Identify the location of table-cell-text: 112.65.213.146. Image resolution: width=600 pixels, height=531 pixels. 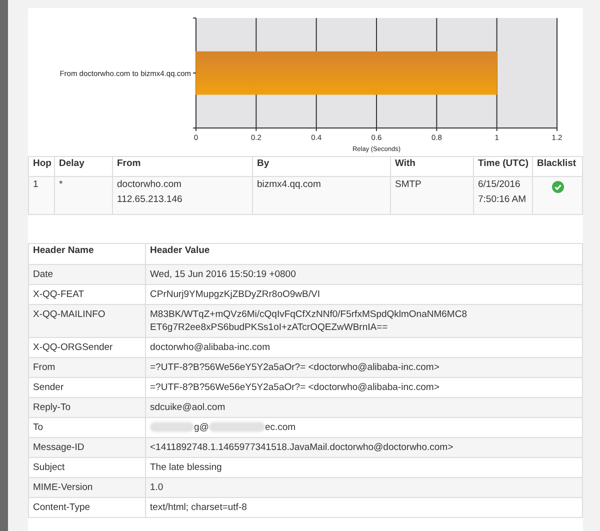
(150, 200).